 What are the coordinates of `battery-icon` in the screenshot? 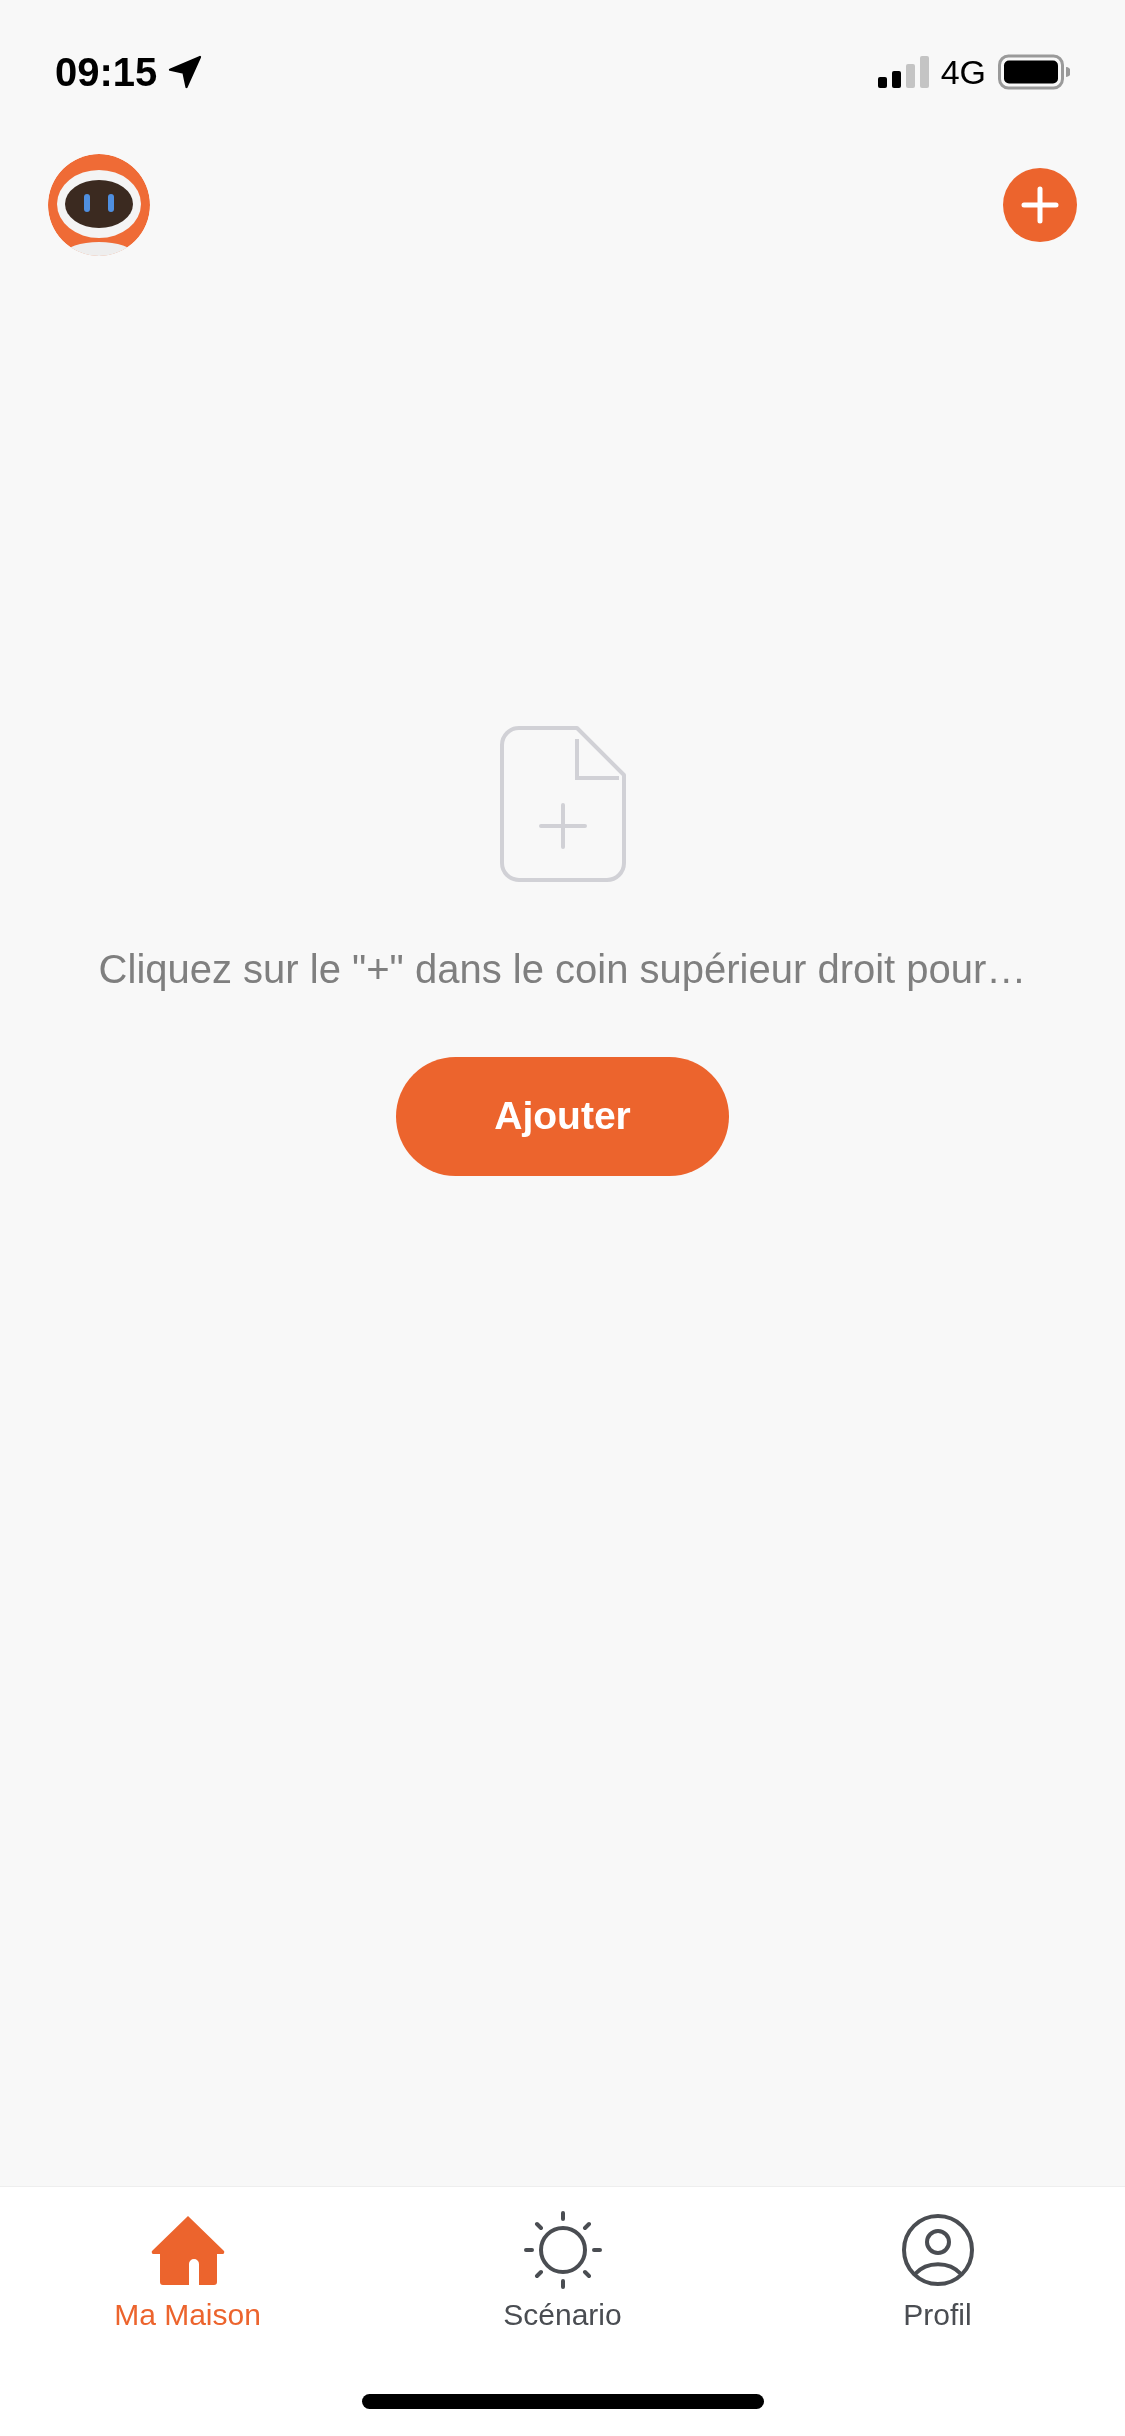 It's located at (1034, 72).